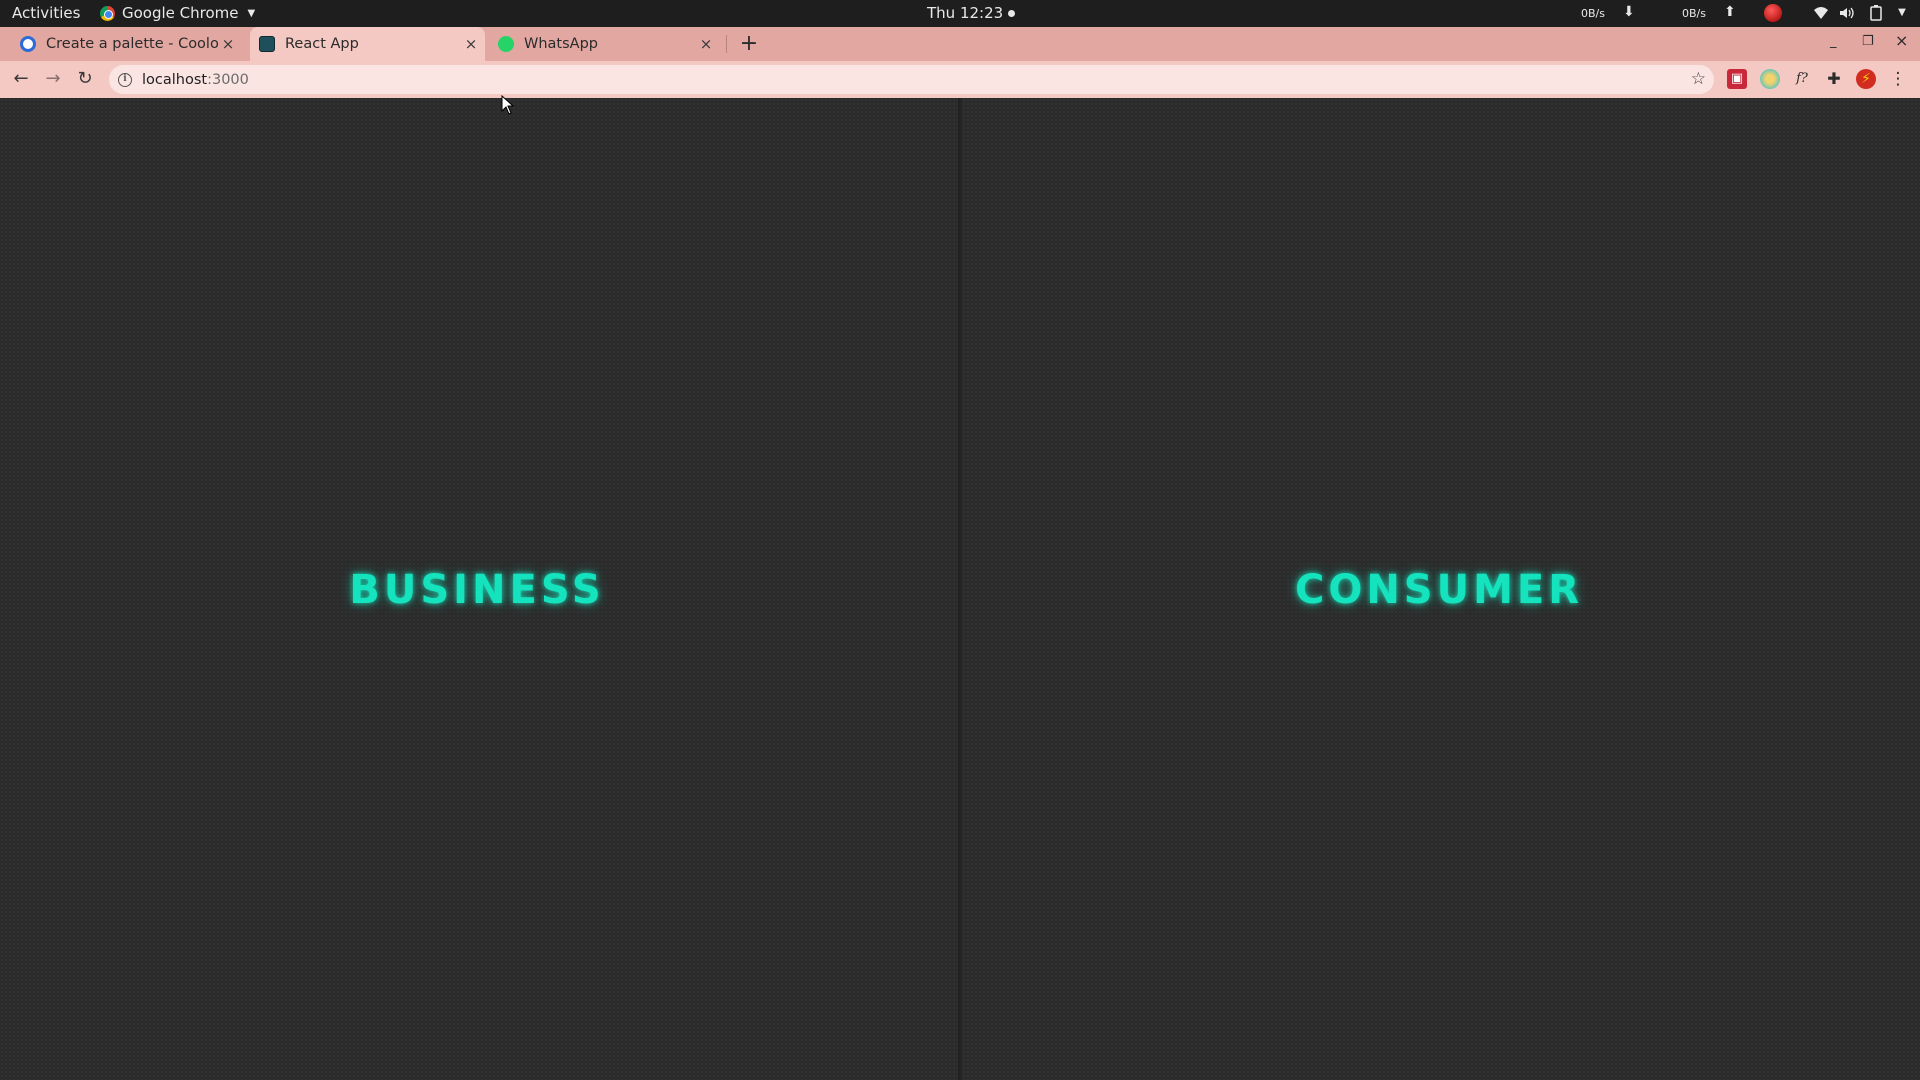  What do you see at coordinates (726, 44) in the screenshot?
I see `tab-separator` at bounding box center [726, 44].